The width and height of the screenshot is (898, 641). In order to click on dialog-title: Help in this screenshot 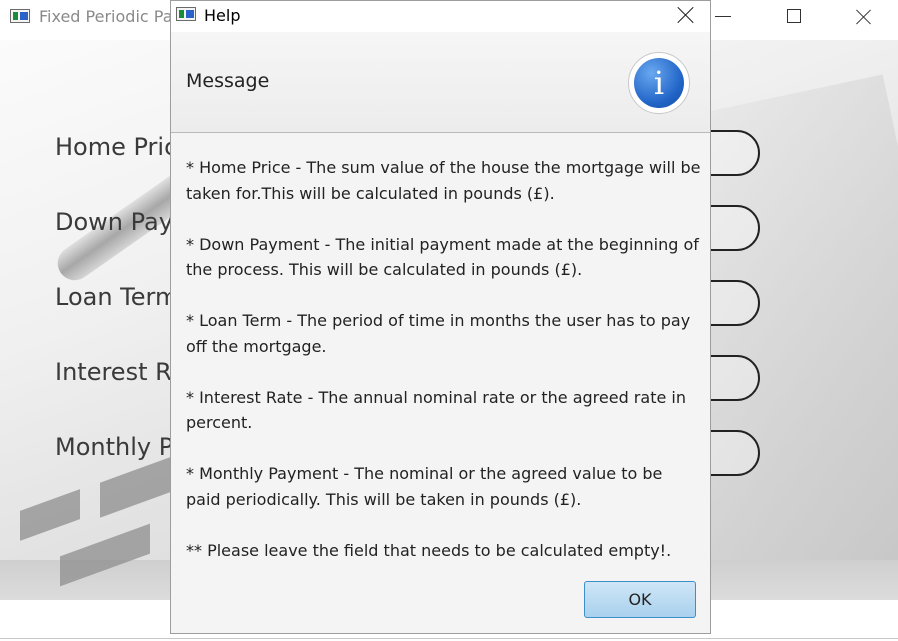, I will do `click(222, 15)`.